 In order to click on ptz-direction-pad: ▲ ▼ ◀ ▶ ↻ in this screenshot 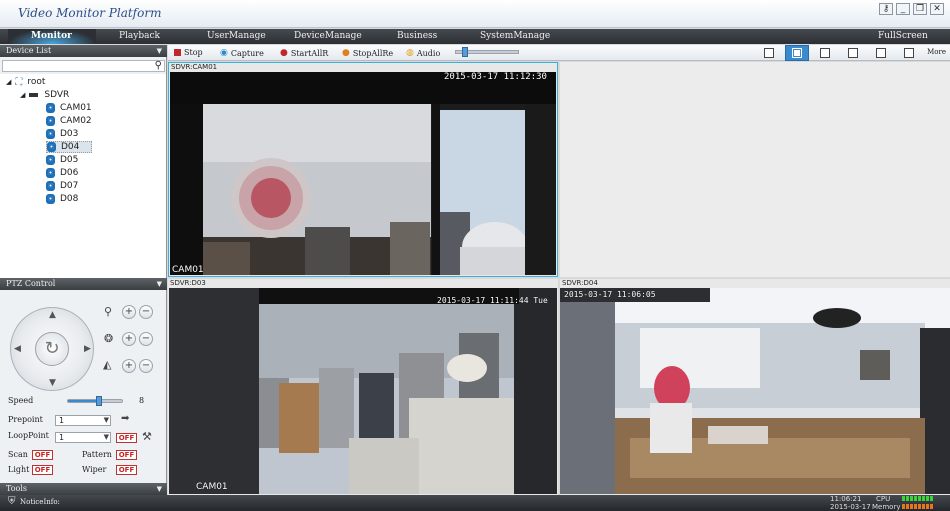, I will do `click(52, 349)`.